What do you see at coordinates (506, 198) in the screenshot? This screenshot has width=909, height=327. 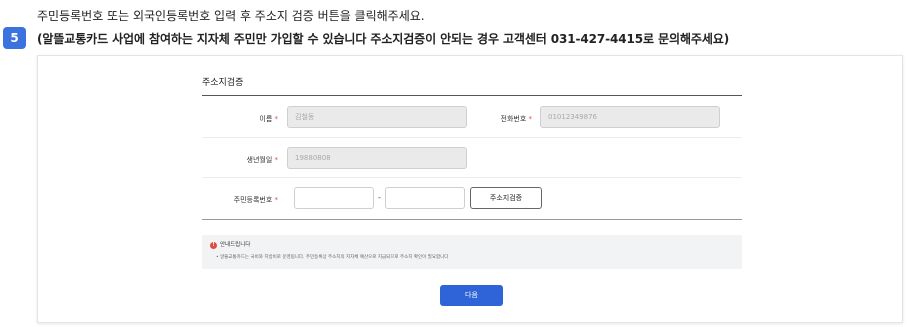 I see `verify-address-button: 주소지검증` at bounding box center [506, 198].